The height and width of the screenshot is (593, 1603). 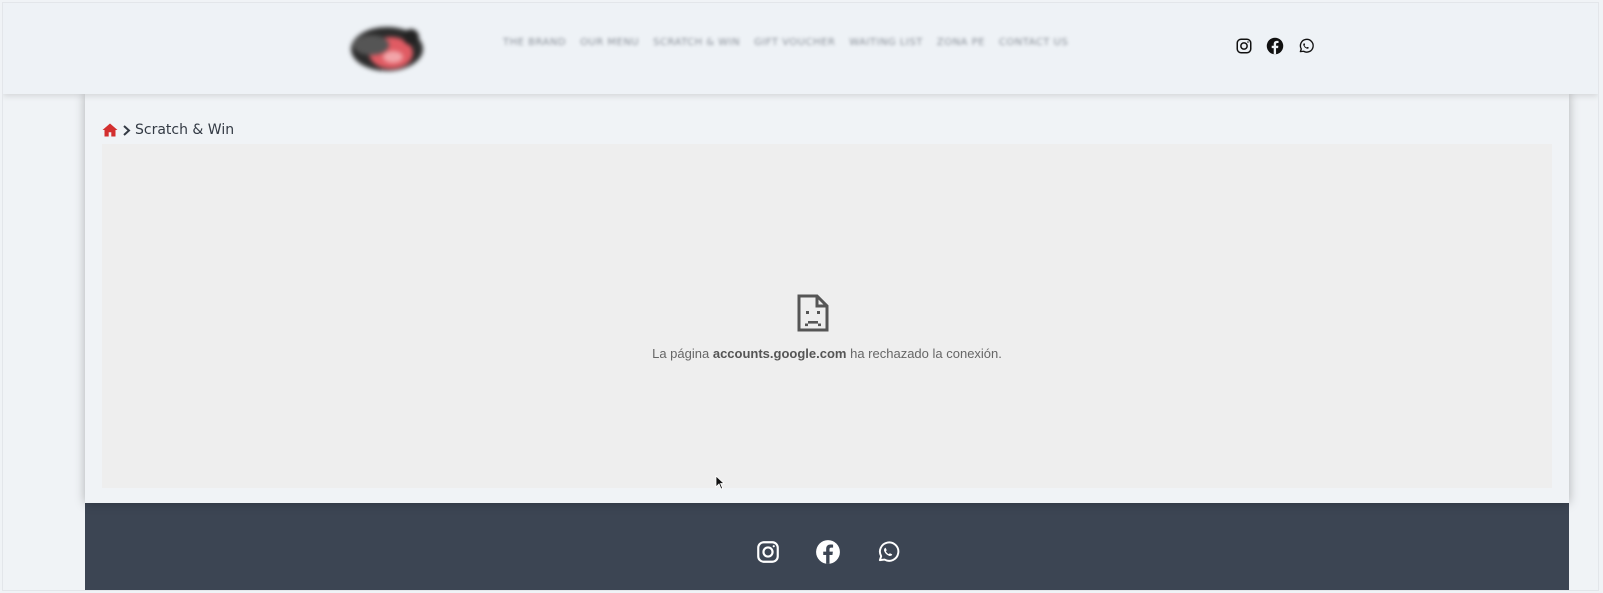 What do you see at coordinates (127, 130) in the screenshot?
I see `chevron-right-icon` at bounding box center [127, 130].